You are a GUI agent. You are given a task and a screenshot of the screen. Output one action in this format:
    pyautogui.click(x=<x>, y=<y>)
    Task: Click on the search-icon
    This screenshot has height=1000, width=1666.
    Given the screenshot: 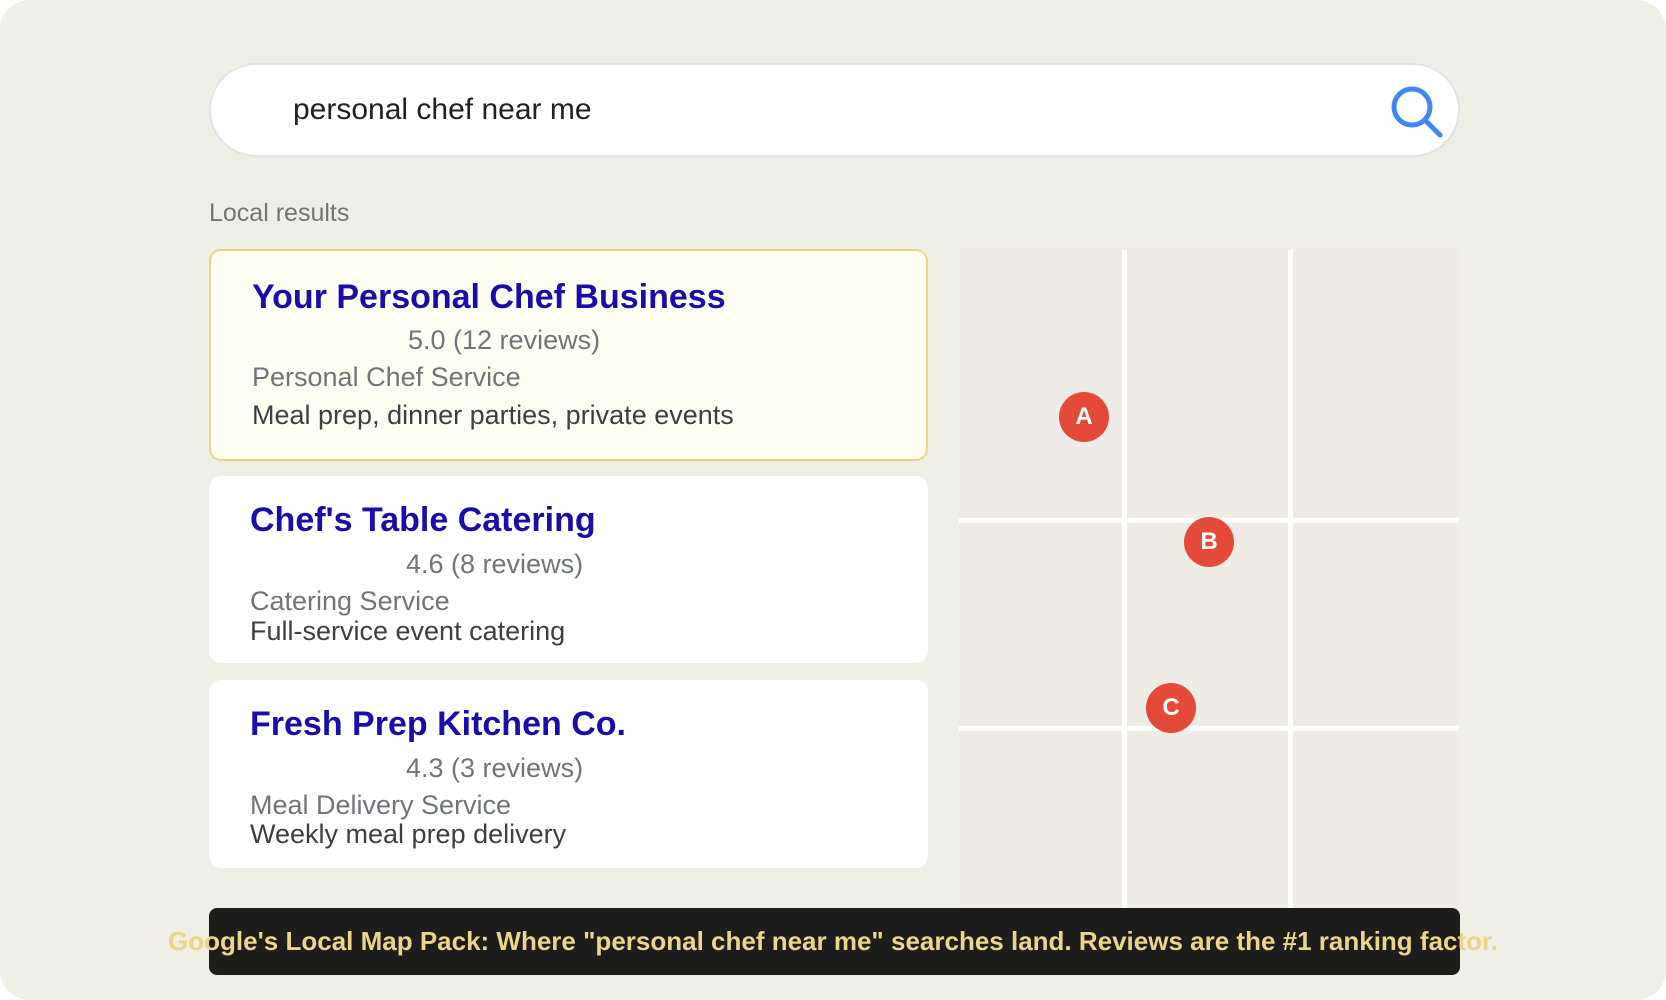 What is the action you would take?
    pyautogui.click(x=1417, y=112)
    